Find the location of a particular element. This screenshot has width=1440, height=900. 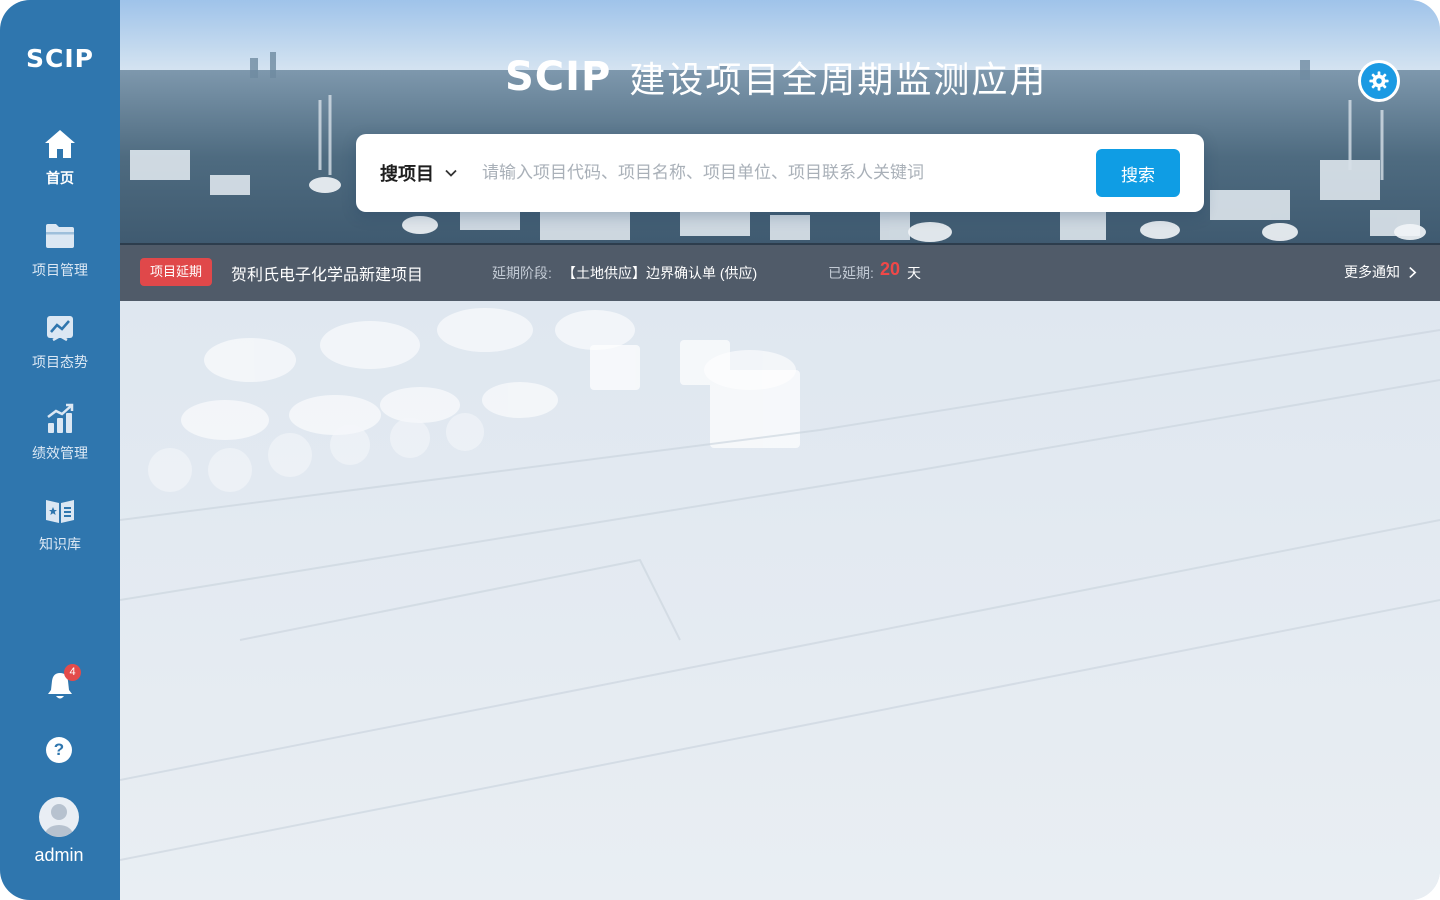

bar-chart-icon is located at coordinates (60, 418).